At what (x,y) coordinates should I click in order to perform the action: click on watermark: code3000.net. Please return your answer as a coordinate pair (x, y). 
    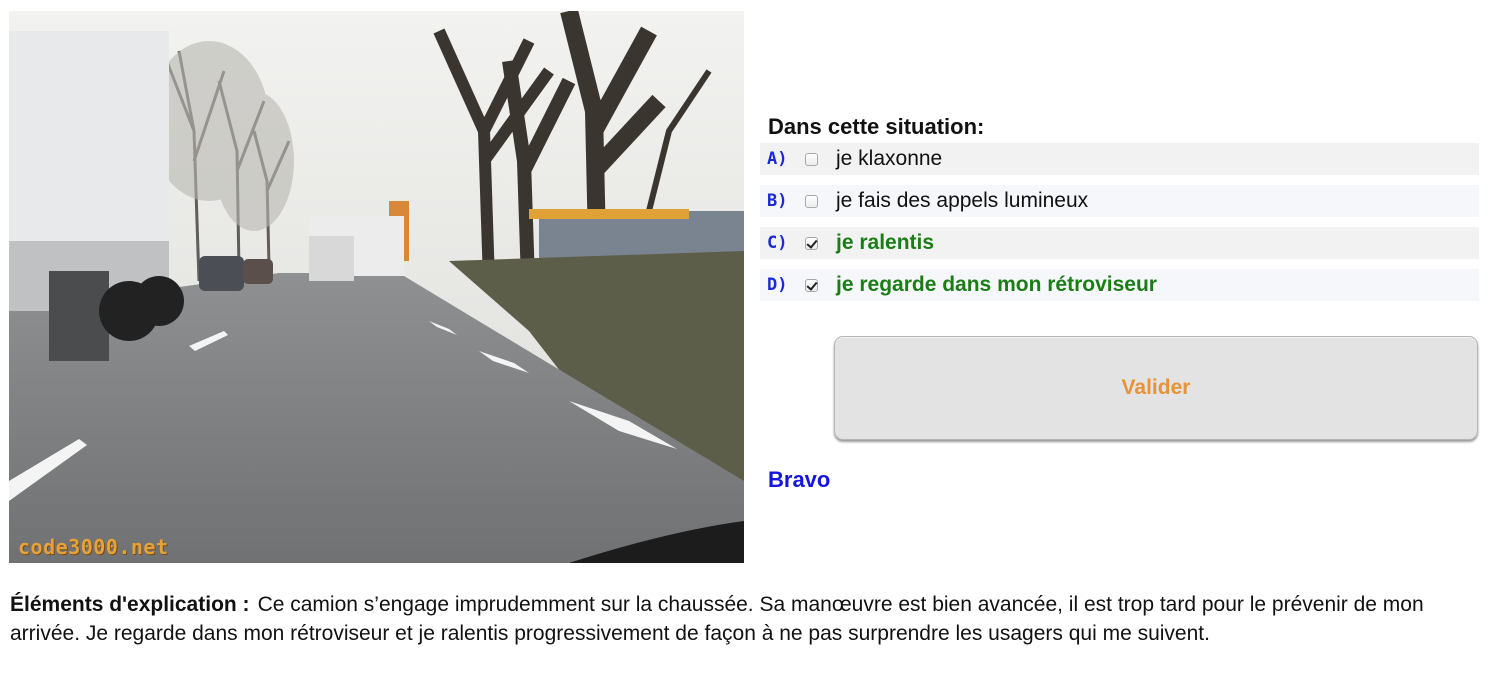
    Looking at the image, I should click on (93, 547).